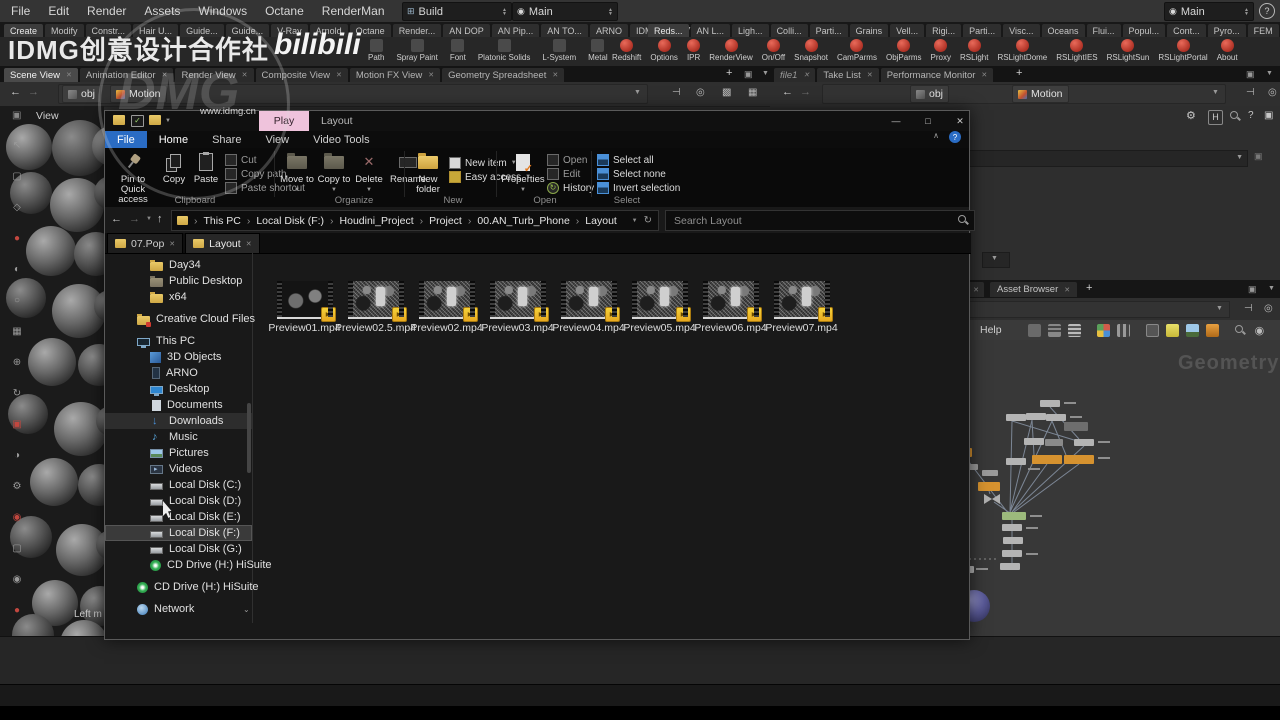 Image resolution: width=1280 pixels, height=720 pixels. I want to click on desktop-selector: ⊞ Build ▲ ▼, so click(457, 11).